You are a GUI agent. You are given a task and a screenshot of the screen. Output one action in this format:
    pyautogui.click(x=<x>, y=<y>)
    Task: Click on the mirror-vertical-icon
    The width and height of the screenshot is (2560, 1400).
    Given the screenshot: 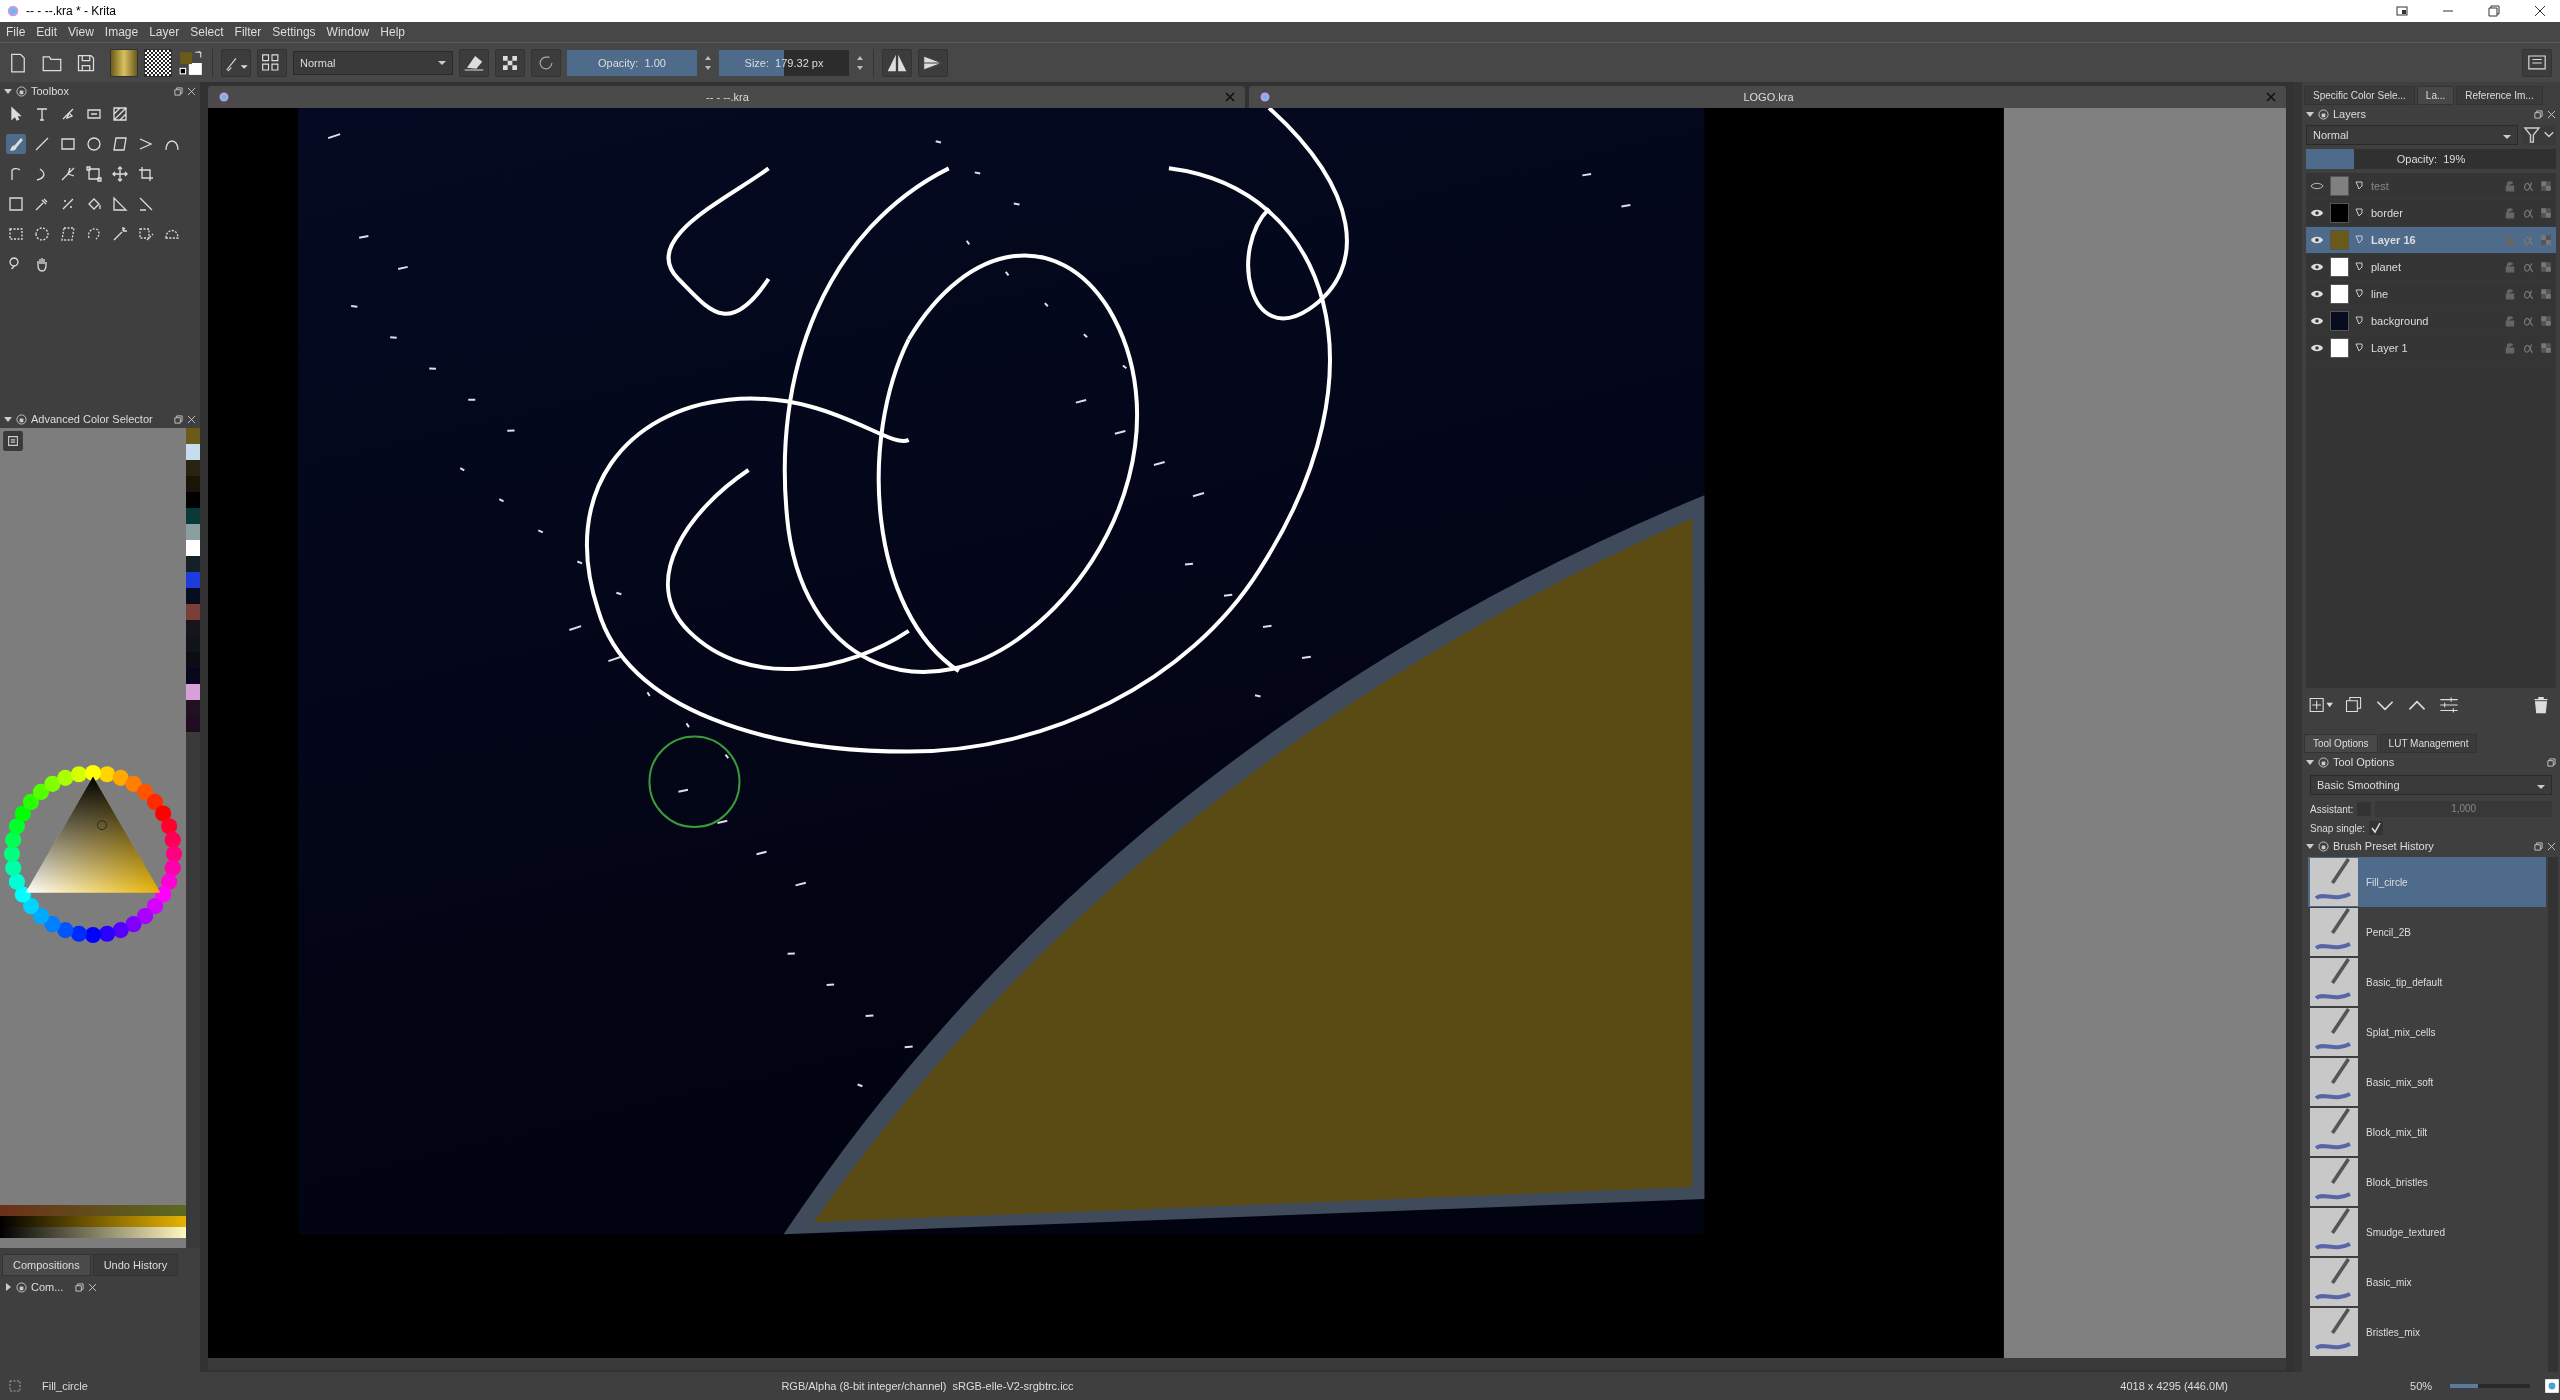 What is the action you would take?
    pyautogui.click(x=933, y=62)
    